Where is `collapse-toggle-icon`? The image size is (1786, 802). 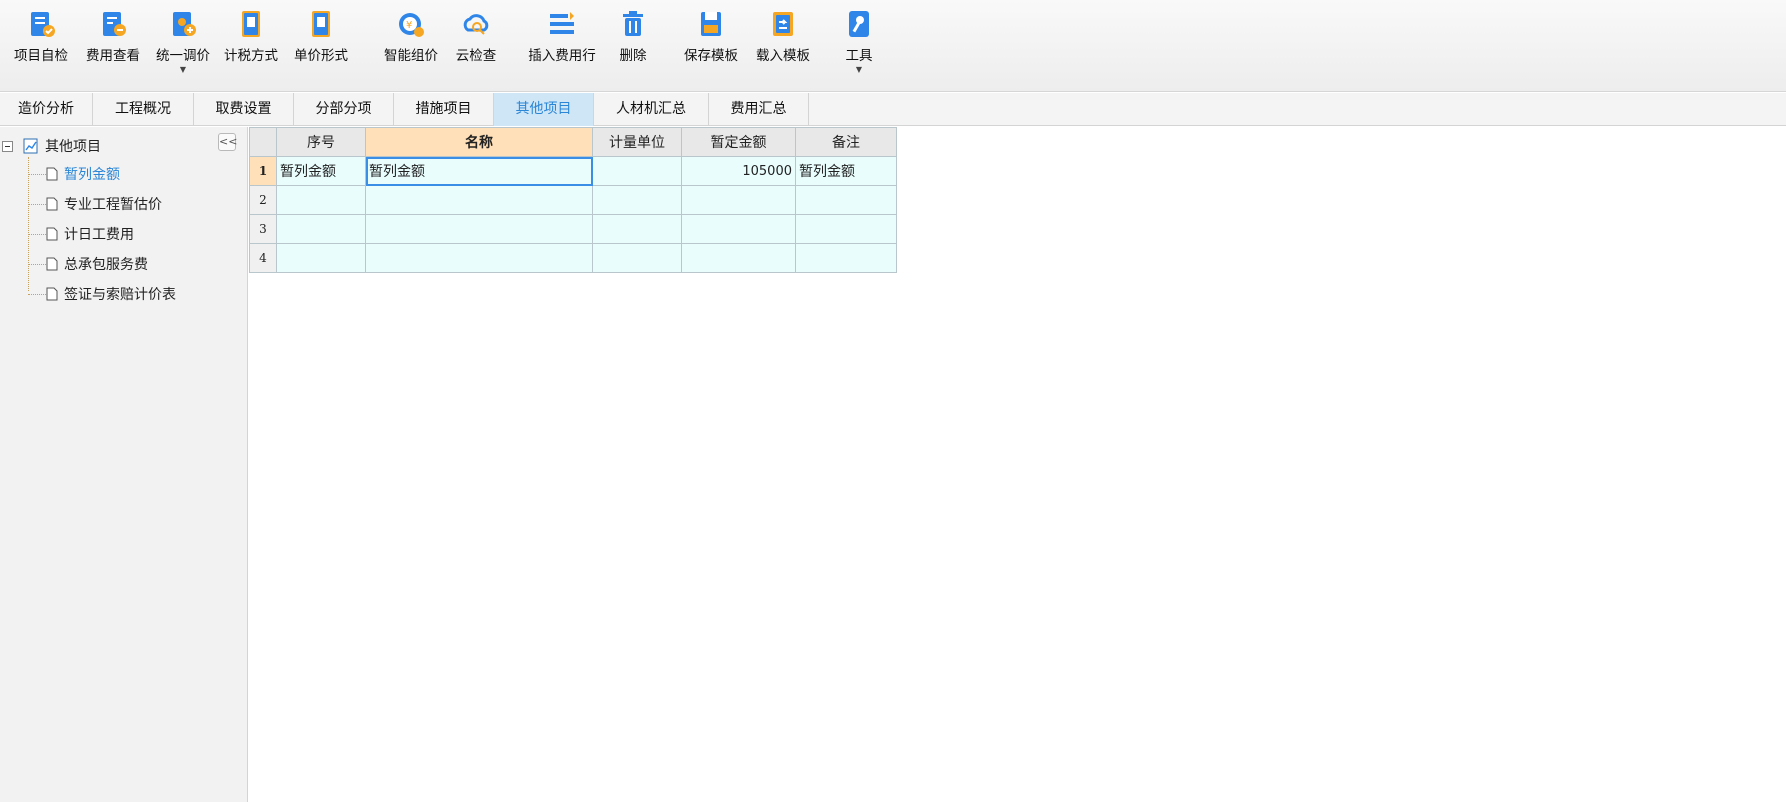
collapse-toggle-icon is located at coordinates (7, 146).